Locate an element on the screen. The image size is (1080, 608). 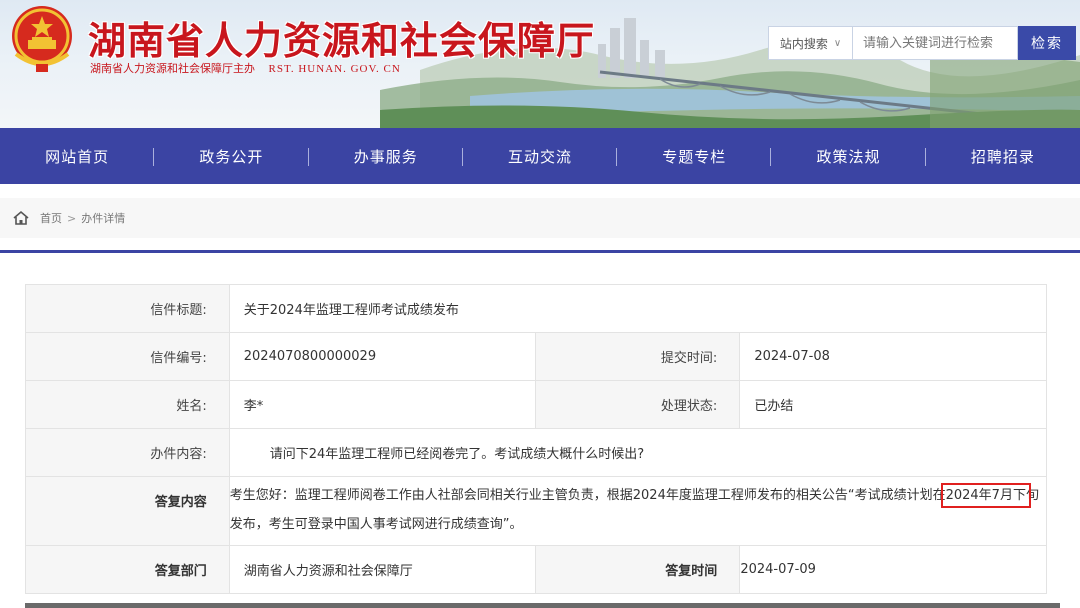
site-subtitle: 湖南省人力资源和社会保障厅主办 RST. HUNAN. GOV. CN is located at coordinates (245, 68).